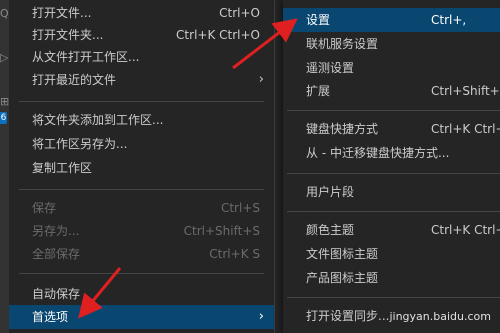 The height and width of the screenshot is (333, 500). What do you see at coordinates (265, 44) in the screenshot?
I see `annotation-arrow-settings` at bounding box center [265, 44].